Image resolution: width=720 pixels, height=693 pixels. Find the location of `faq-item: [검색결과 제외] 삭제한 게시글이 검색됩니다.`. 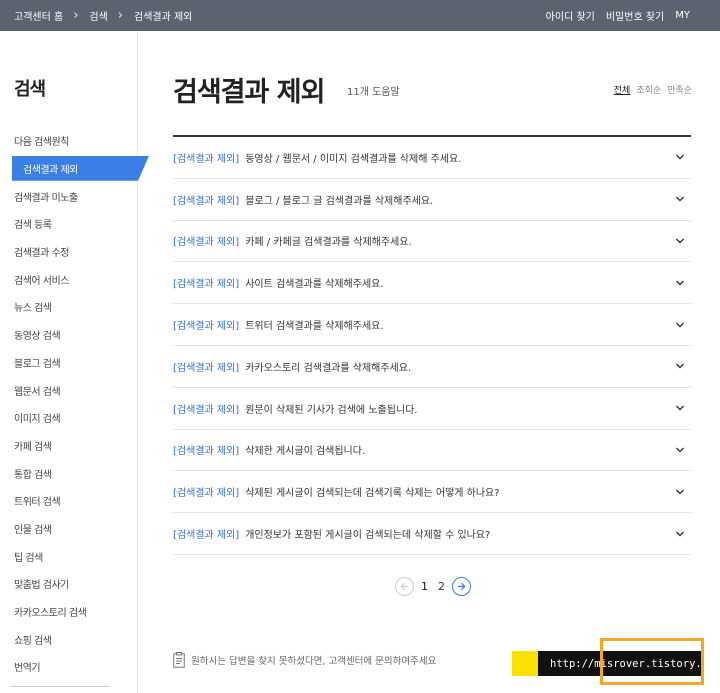

faq-item: [검색결과 제외] 삭제한 게시글이 검색됩니다. is located at coordinates (432, 451).